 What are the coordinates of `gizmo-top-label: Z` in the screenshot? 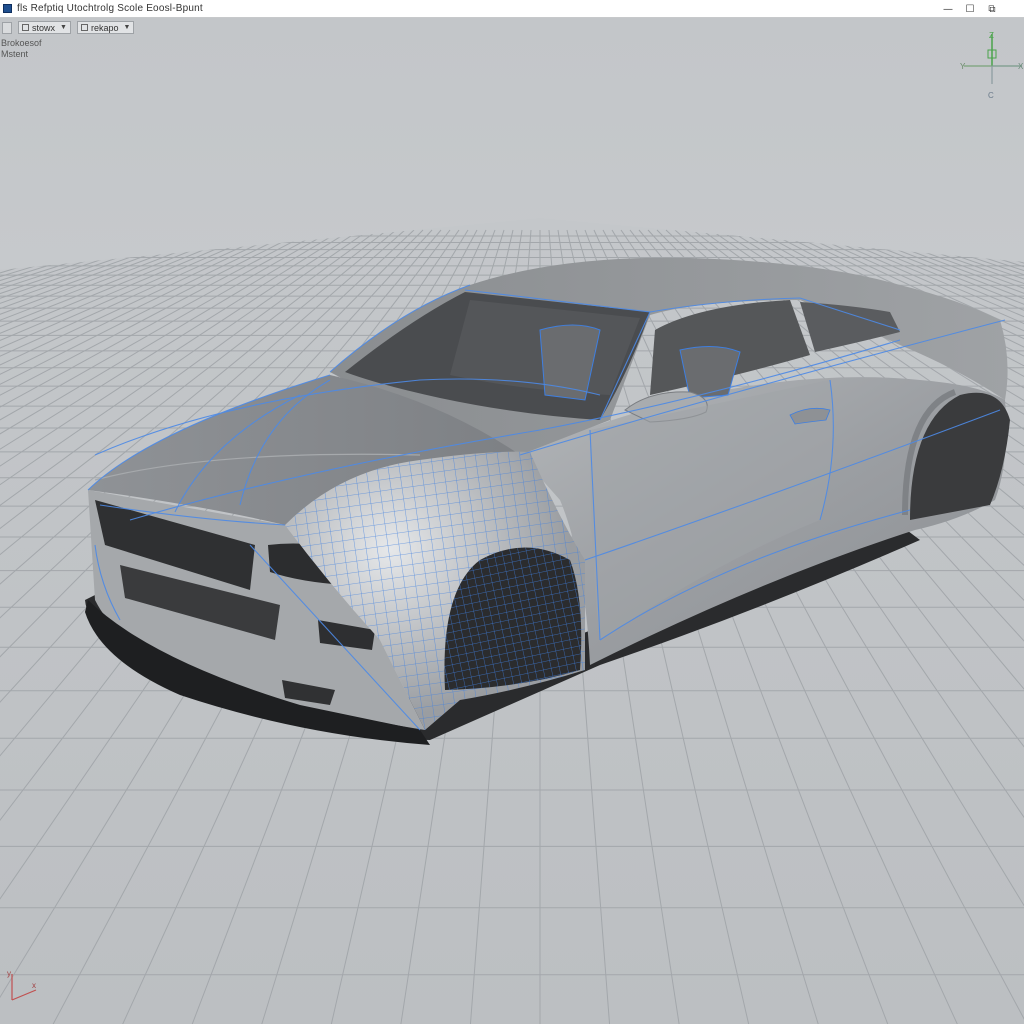 It's located at (991, 35).